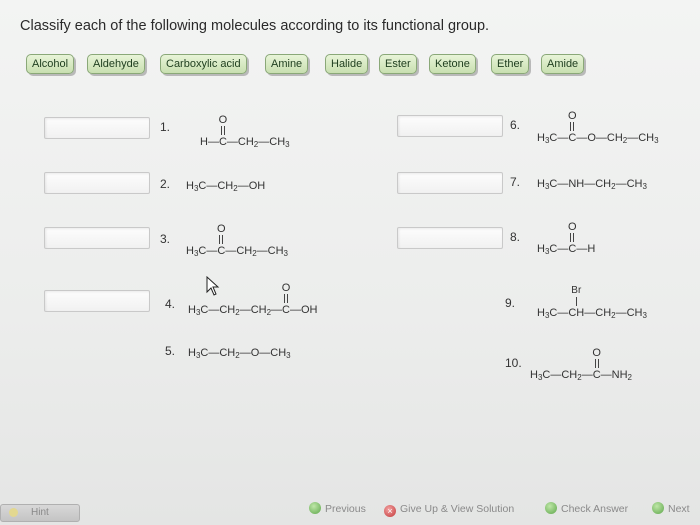 The width and height of the screenshot is (700, 525). I want to click on question-number-8: 8., so click(515, 237).